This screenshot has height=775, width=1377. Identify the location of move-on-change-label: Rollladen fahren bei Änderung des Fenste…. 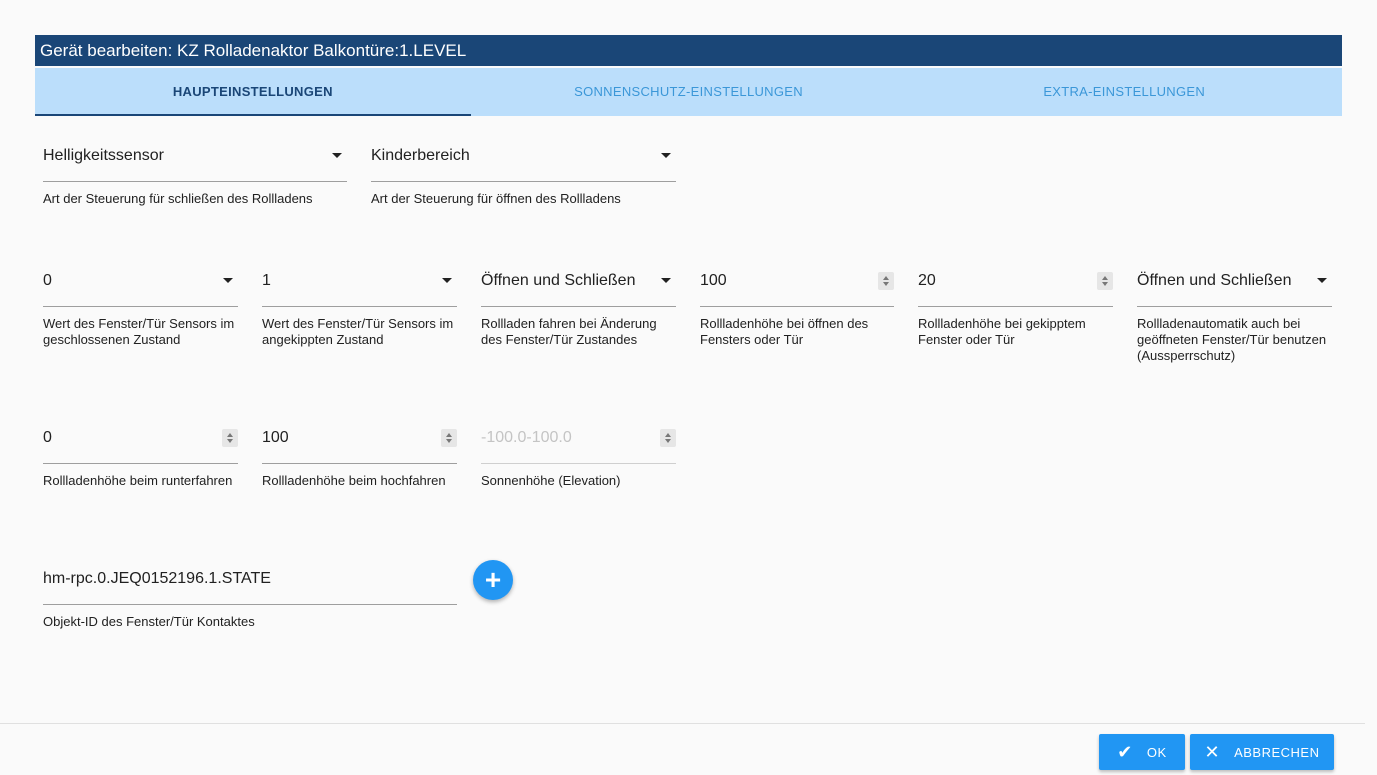
(569, 331).